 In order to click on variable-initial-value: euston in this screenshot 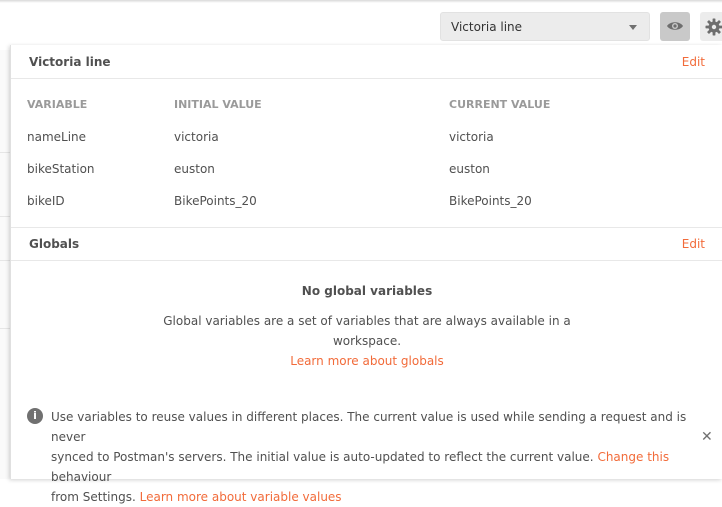, I will do `click(194, 169)`.